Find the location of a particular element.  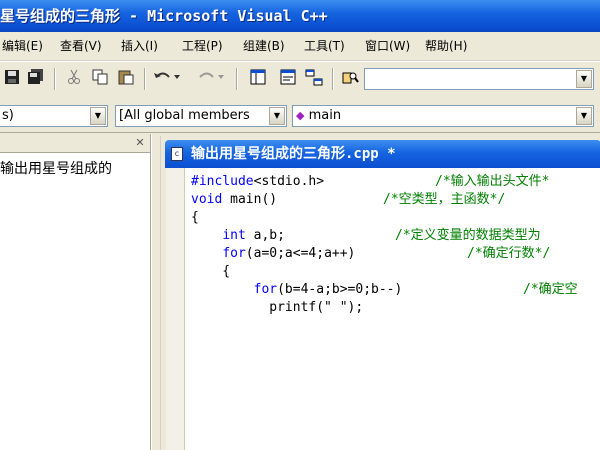

code-line: for(b=4-a;b>=0;b--) is located at coordinates (297, 290).